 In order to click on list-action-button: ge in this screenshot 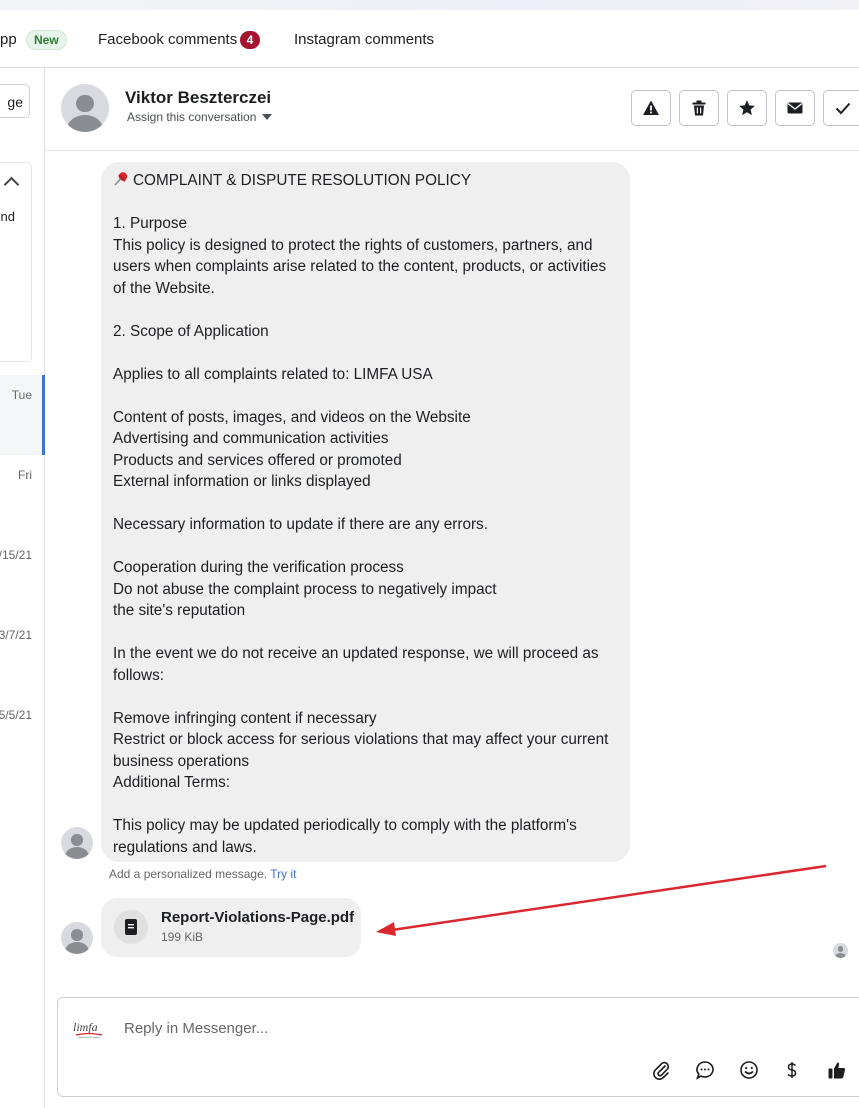, I will do `click(15, 101)`.